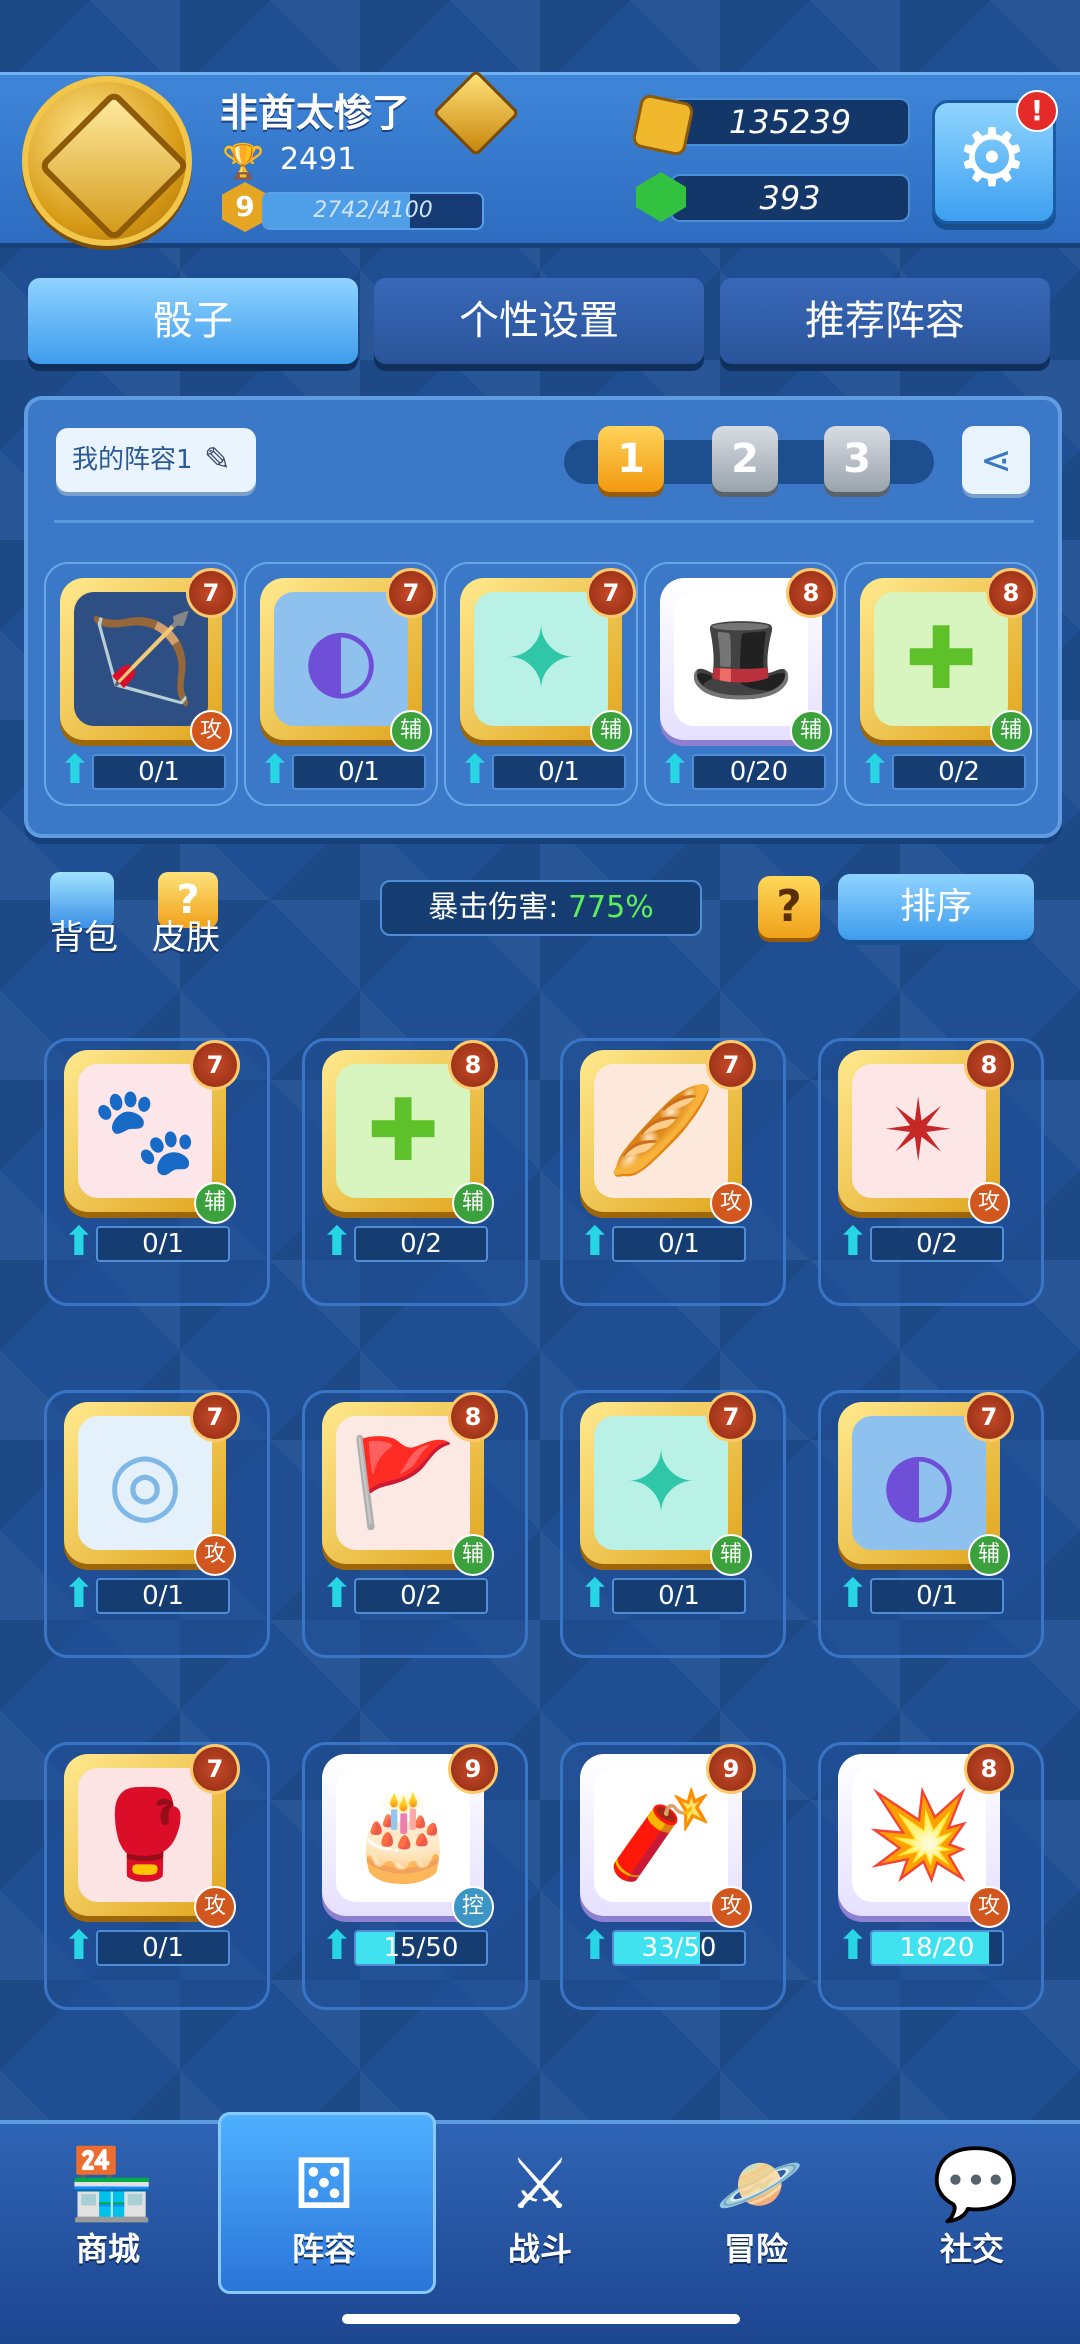 The height and width of the screenshot is (2344, 1080). What do you see at coordinates (324, 2184) in the screenshot?
I see `dice-icon: ⚄` at bounding box center [324, 2184].